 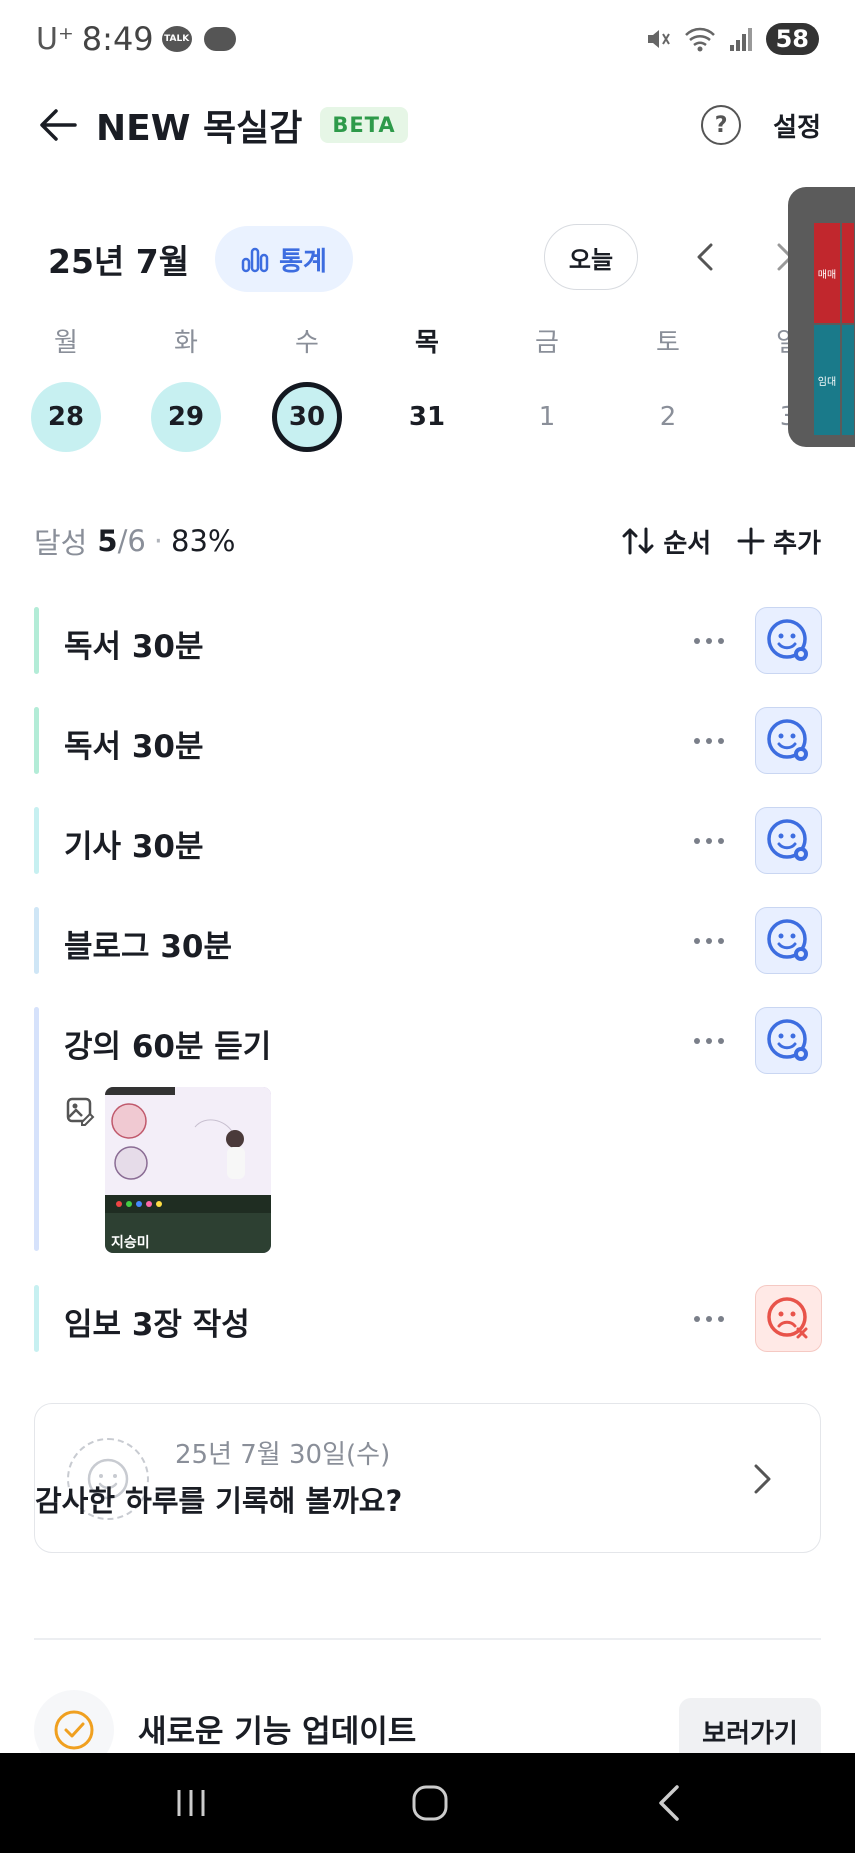 What do you see at coordinates (792, 39) in the screenshot?
I see `battery-indicator: 58` at bounding box center [792, 39].